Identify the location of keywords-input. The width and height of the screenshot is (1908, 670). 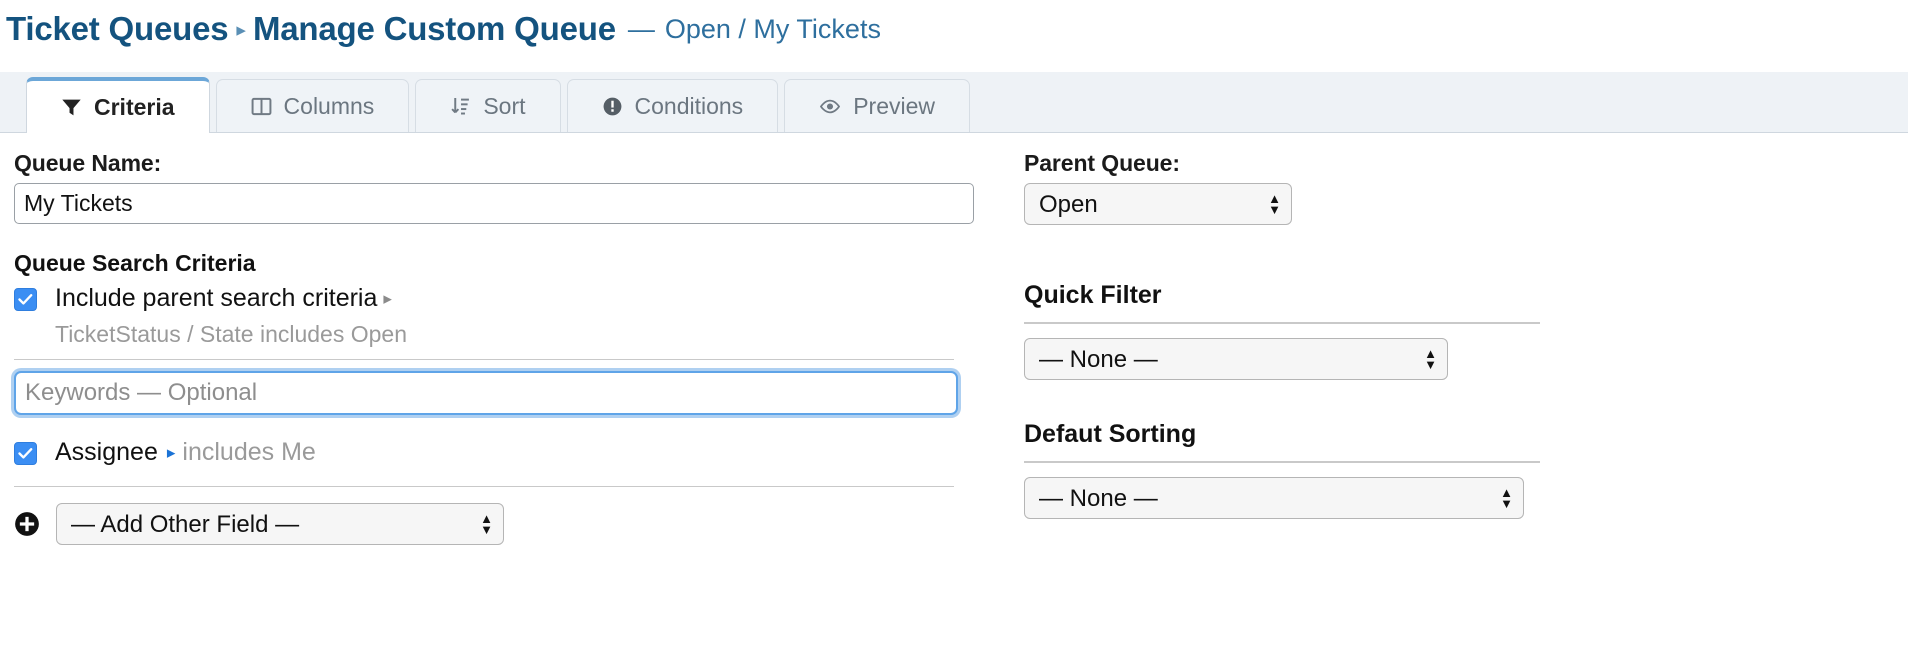
(486, 393).